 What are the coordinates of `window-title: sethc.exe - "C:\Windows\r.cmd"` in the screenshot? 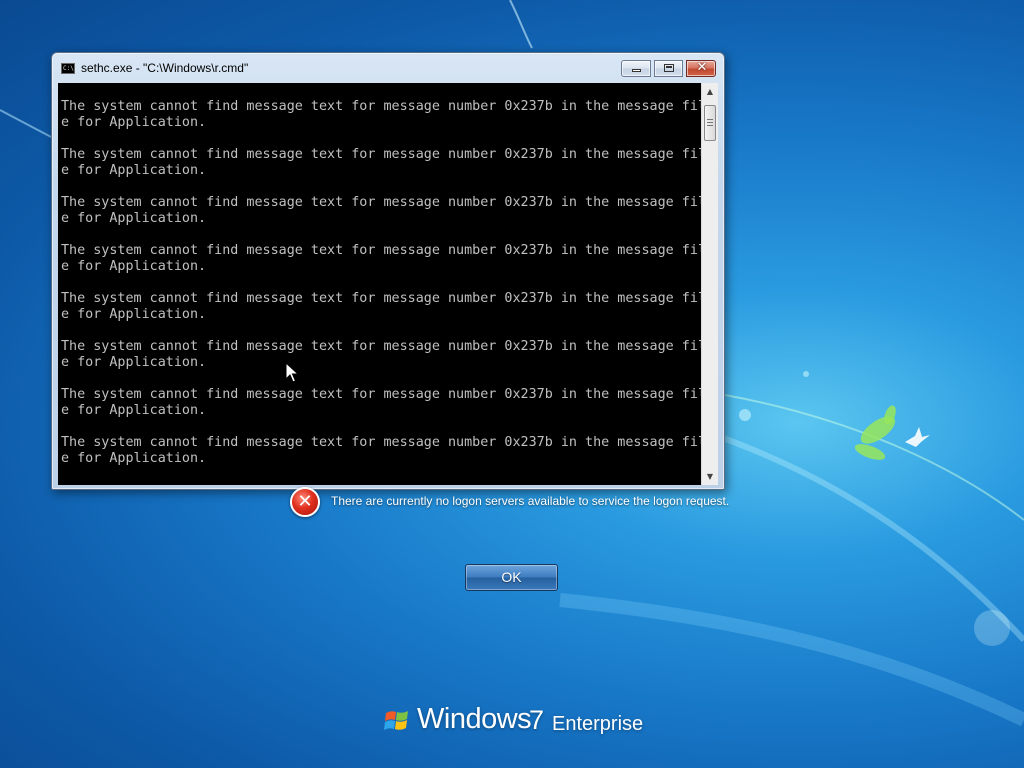 It's located at (165, 68).